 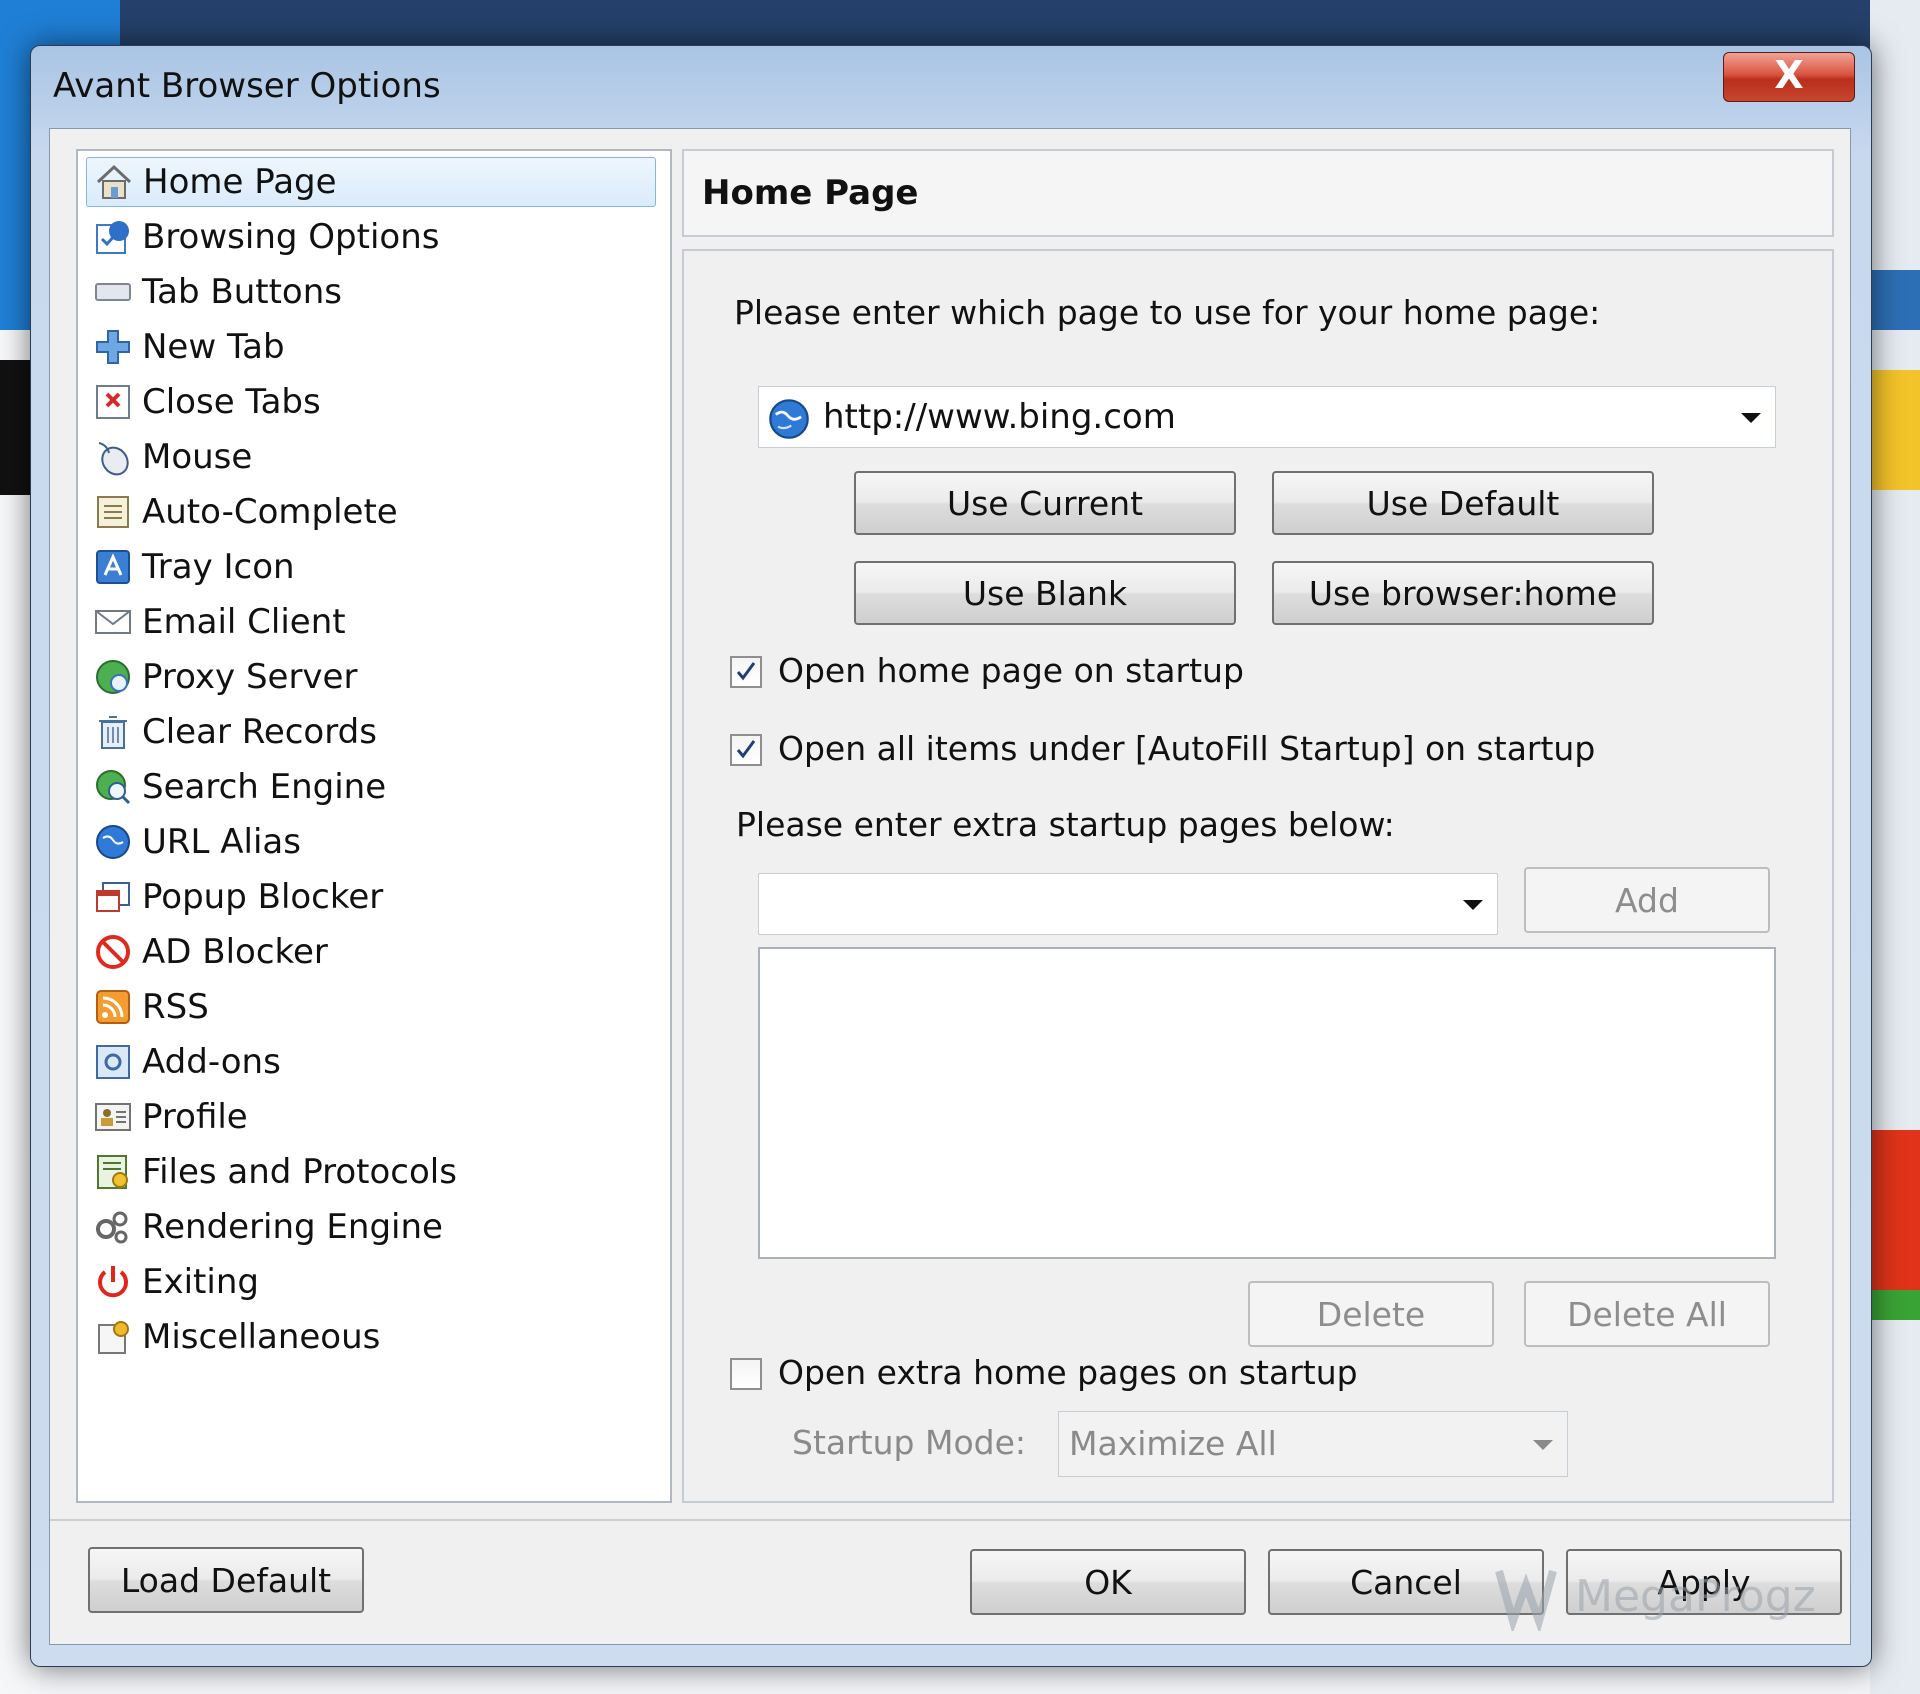 I want to click on nav-item-rss: RSS, so click(x=371, y=1007).